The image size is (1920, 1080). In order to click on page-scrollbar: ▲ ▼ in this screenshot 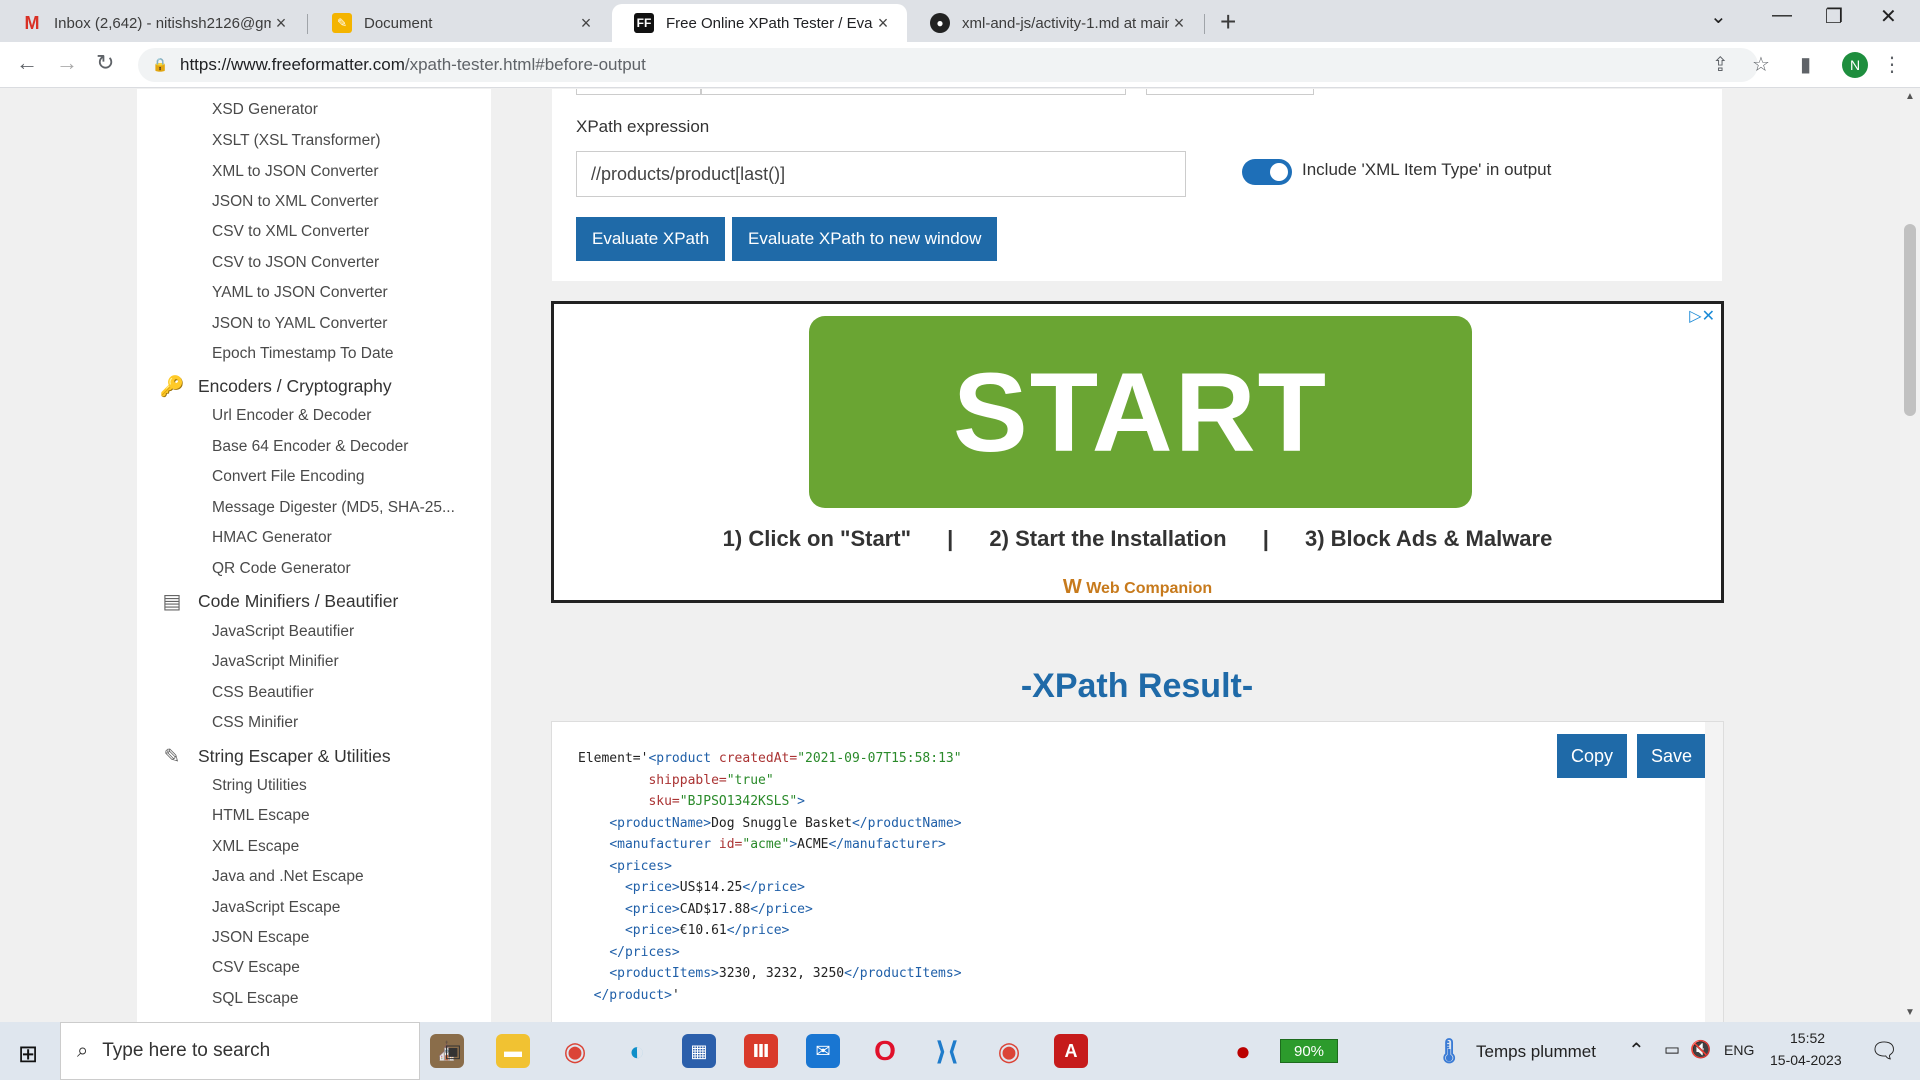, I will do `click(1910, 555)`.